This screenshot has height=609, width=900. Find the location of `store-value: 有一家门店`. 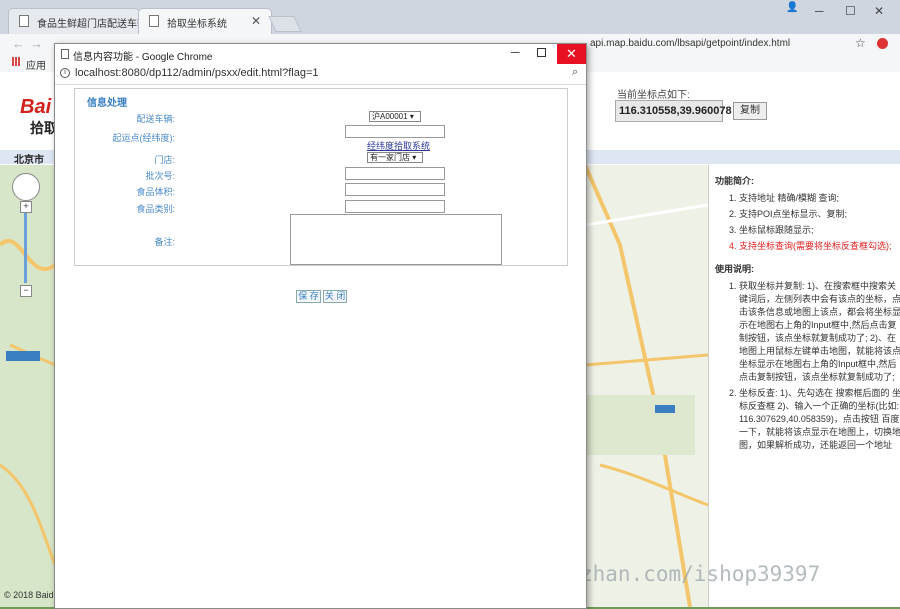

store-value: 有一家门店 is located at coordinates (390, 157).